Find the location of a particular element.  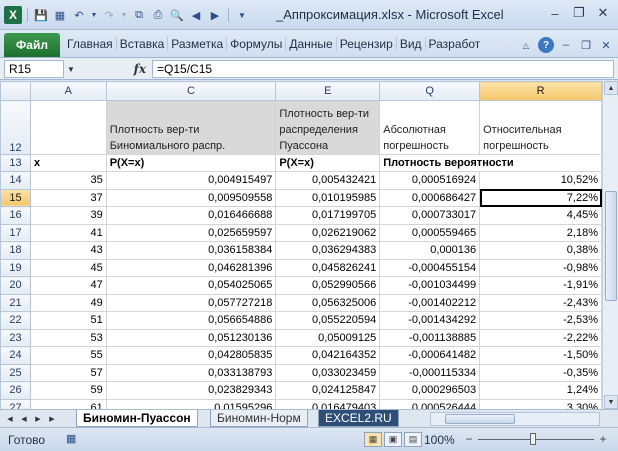

cell-poisson: 0,010195985 is located at coordinates (328, 197).